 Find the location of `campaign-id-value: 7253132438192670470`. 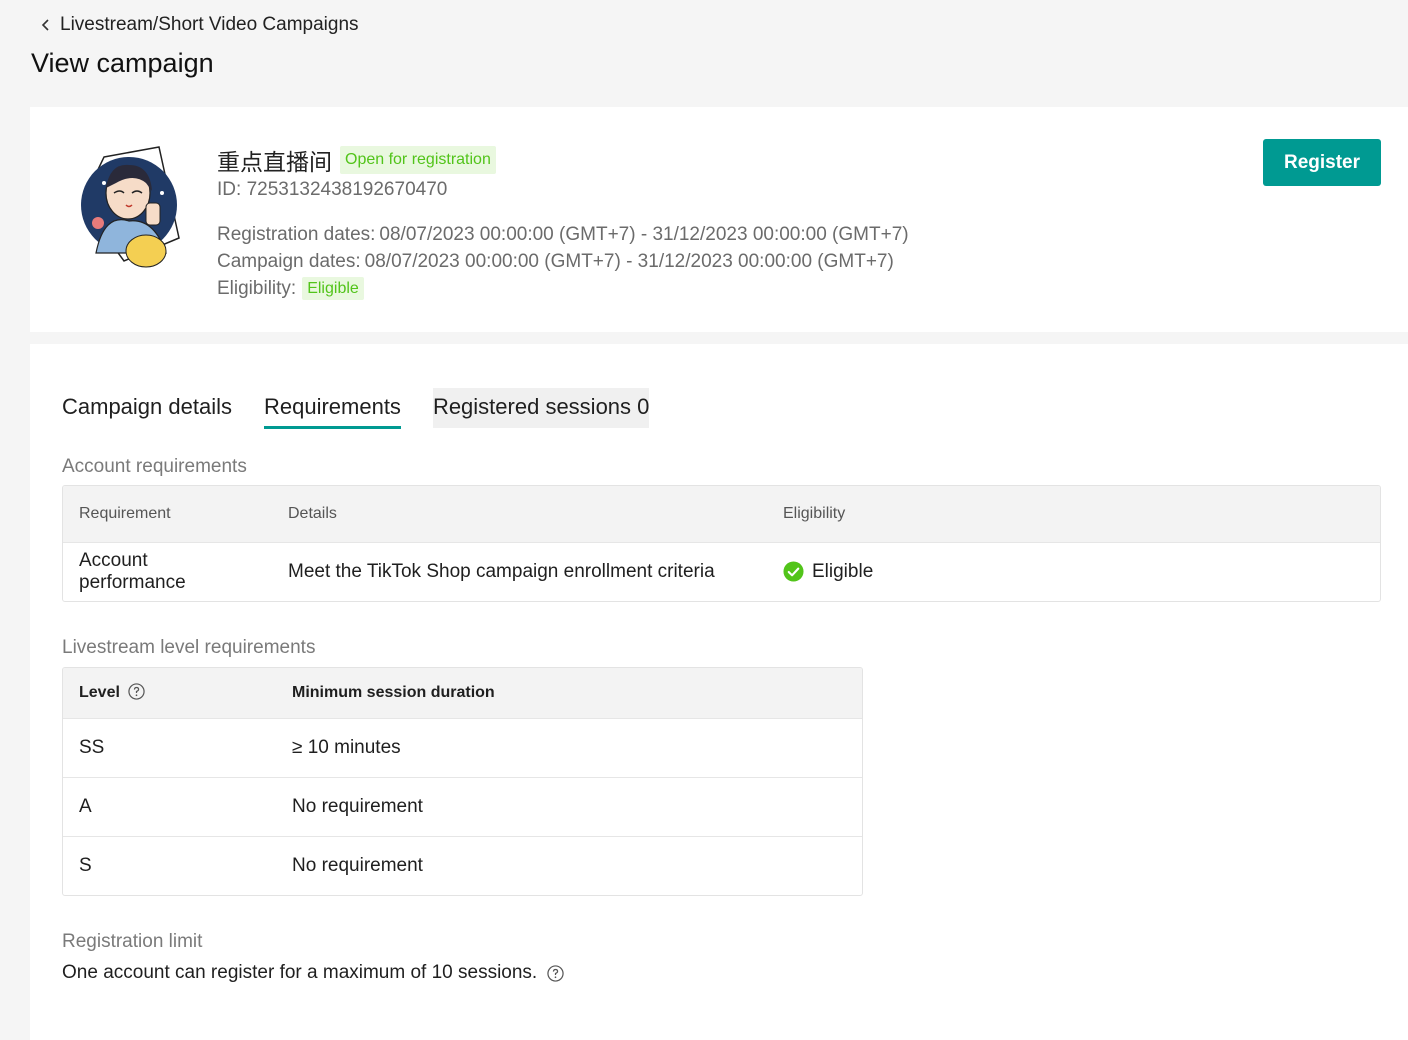

campaign-id-value: 7253132438192670470 is located at coordinates (347, 189).